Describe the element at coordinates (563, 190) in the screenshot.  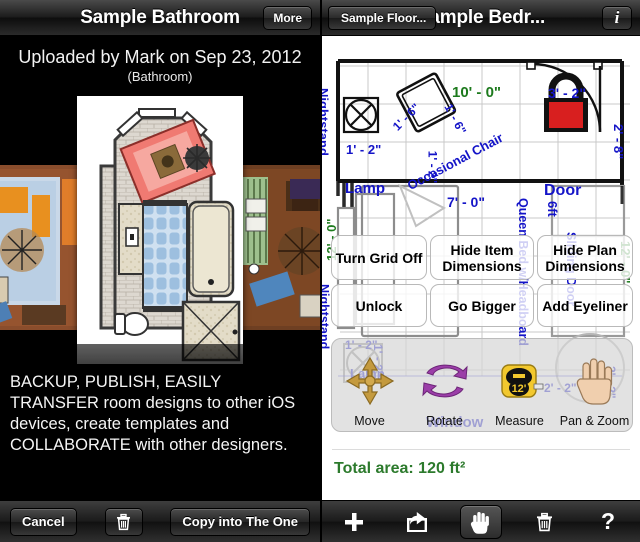
I see `label-door: Door` at that location.